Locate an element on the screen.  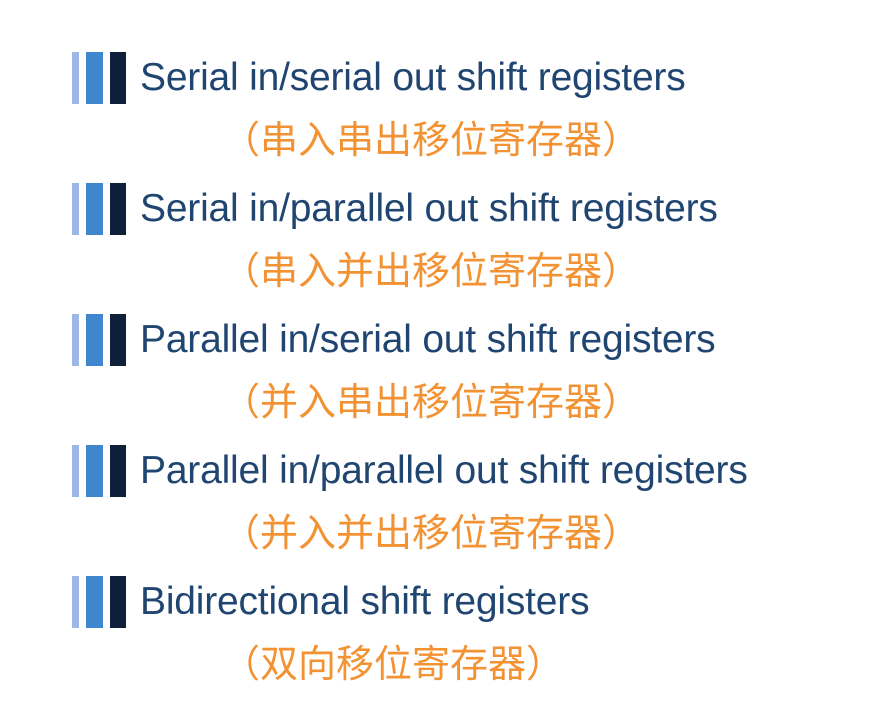
item-english-text: Bidirectional shift registers is located at coordinates (365, 601).